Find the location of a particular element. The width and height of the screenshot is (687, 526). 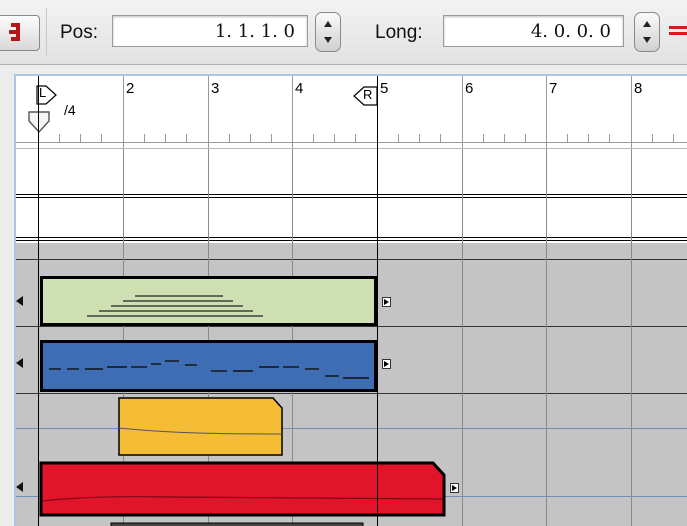

length-stepper is located at coordinates (647, 32).